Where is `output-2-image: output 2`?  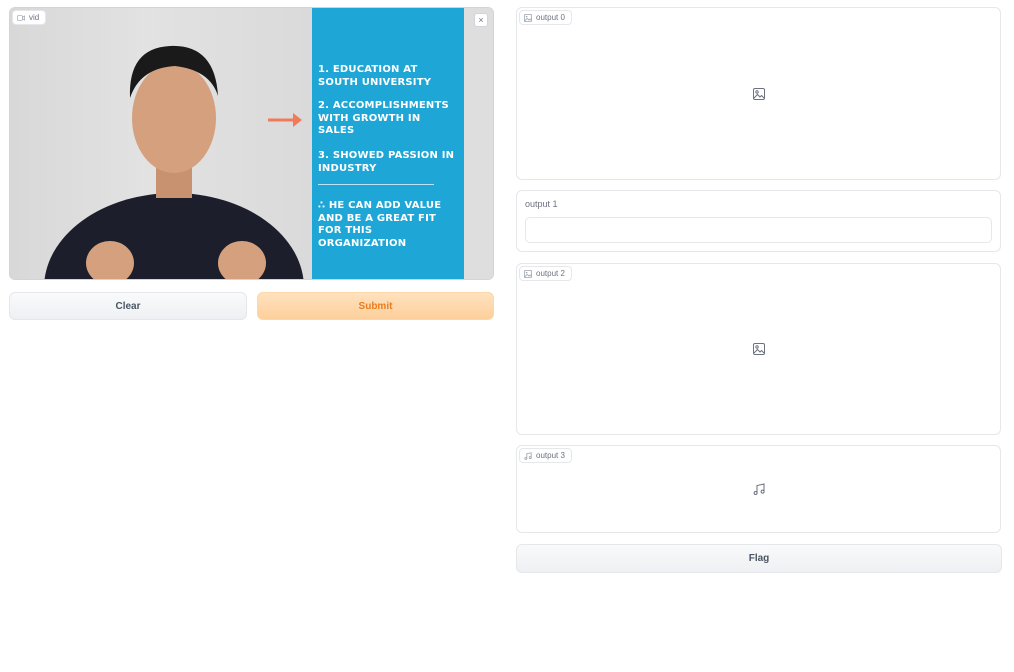 output-2-image: output 2 is located at coordinates (758, 349).